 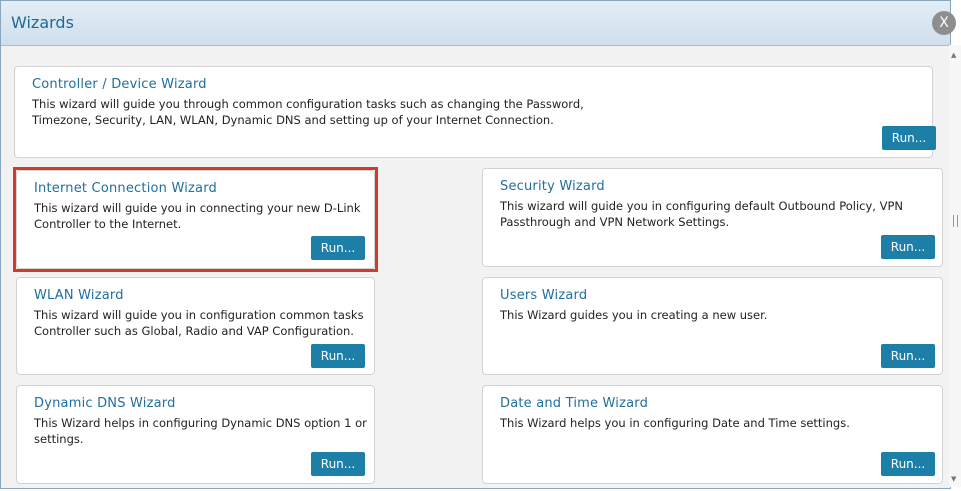 I want to click on wlan-wizard-title: WLAN Wizard, so click(x=79, y=295).